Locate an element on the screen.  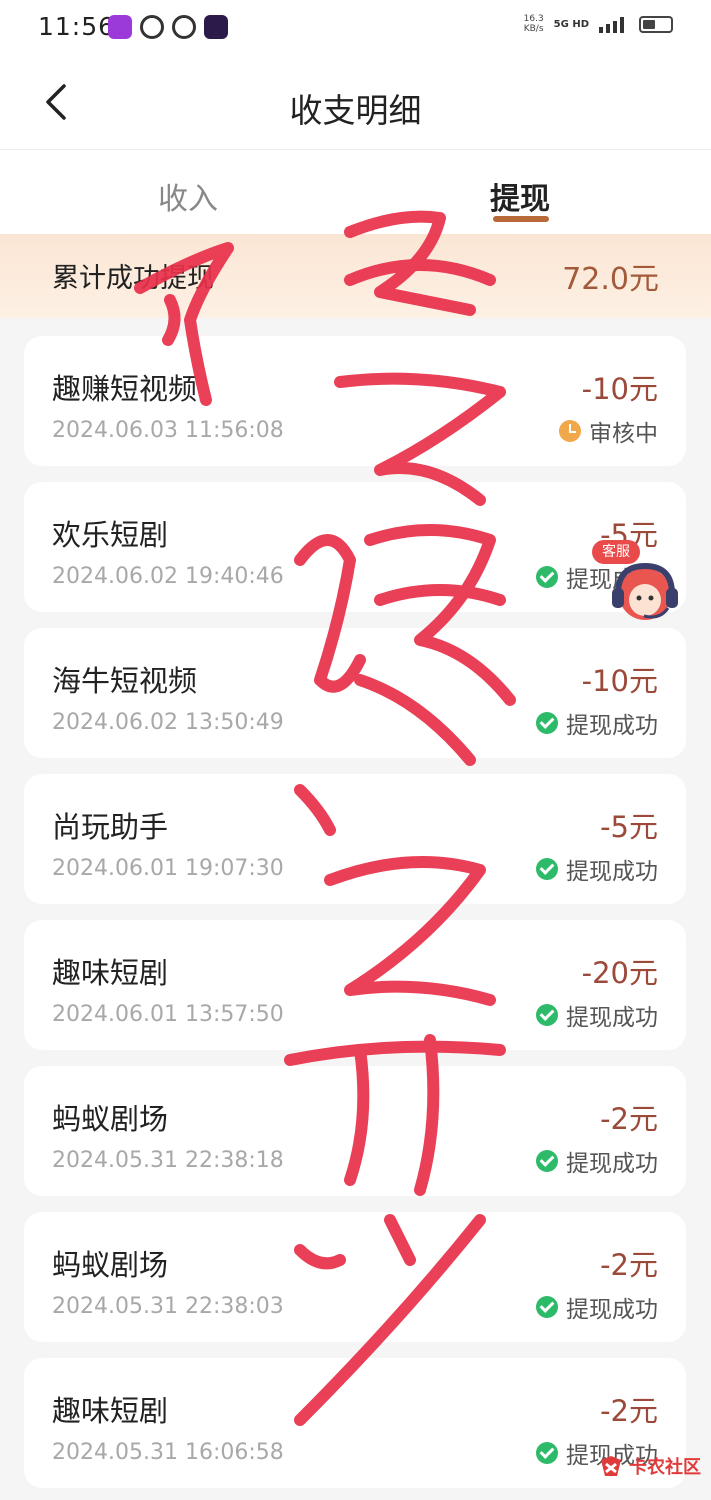
record-status-text: 审核中 is located at coordinates (623, 434).